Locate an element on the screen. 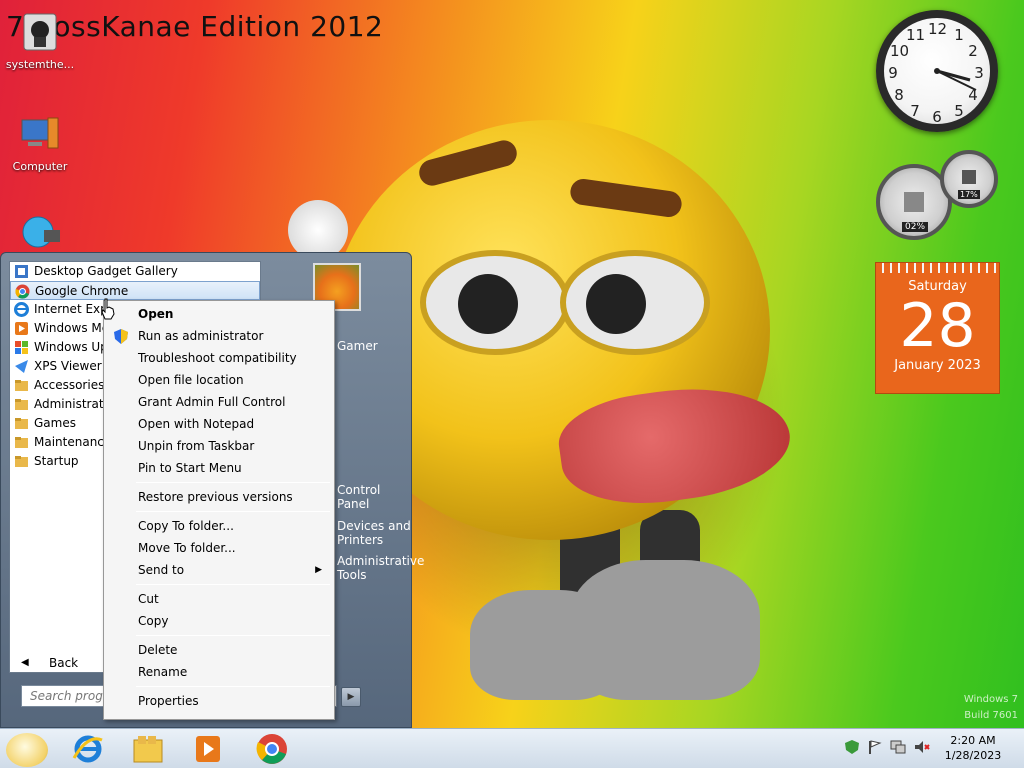 The width and height of the screenshot is (1024, 768). program-item-gadget-gallery: Desktop Gadget Gallery is located at coordinates (135, 271).